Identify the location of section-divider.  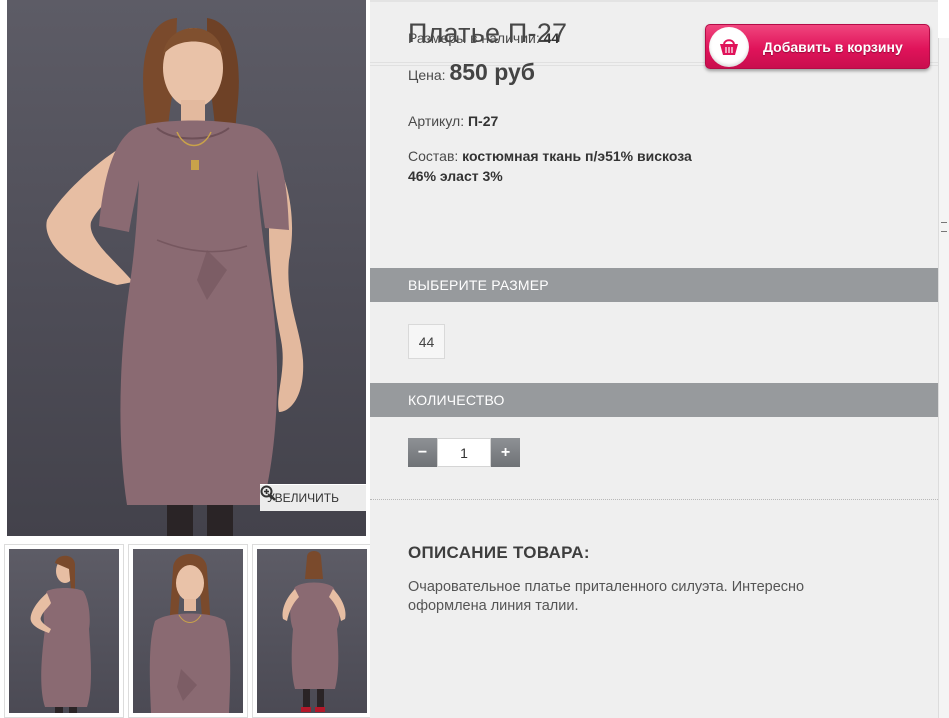
(654, 499).